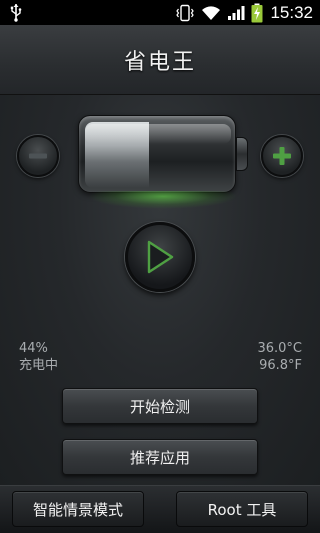  Describe the element at coordinates (257, 12) in the screenshot. I see `battery-charging-icon` at that location.